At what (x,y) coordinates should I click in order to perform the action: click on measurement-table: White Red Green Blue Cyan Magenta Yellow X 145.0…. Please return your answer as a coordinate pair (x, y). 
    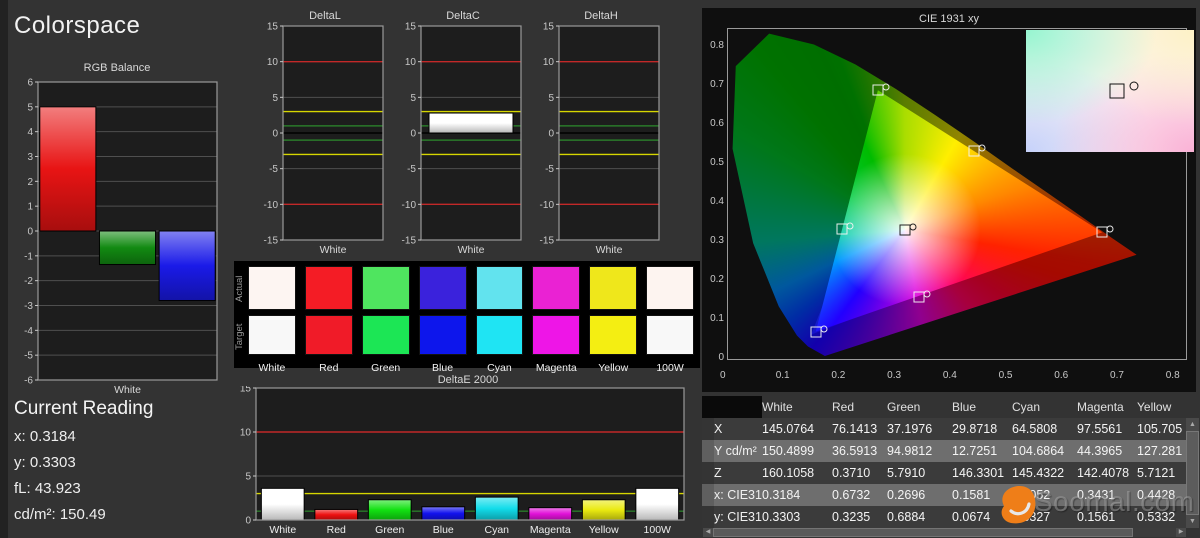
    Looking at the image, I should click on (944, 462).